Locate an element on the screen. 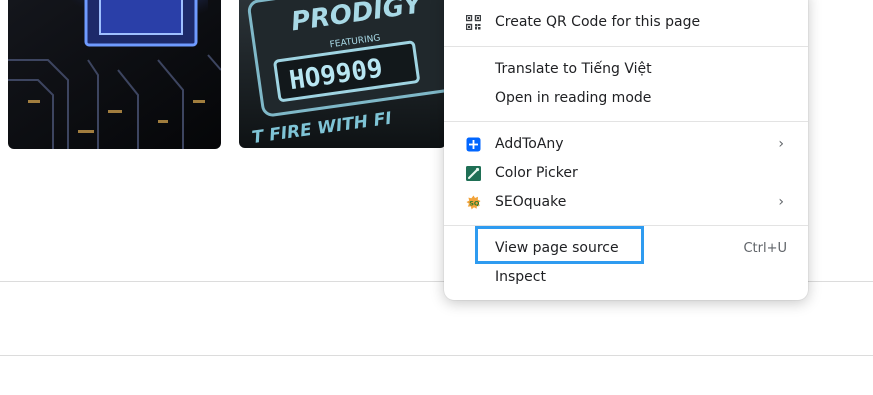 The height and width of the screenshot is (395, 873). svg-text: SQ is located at coordinates (474, 204).